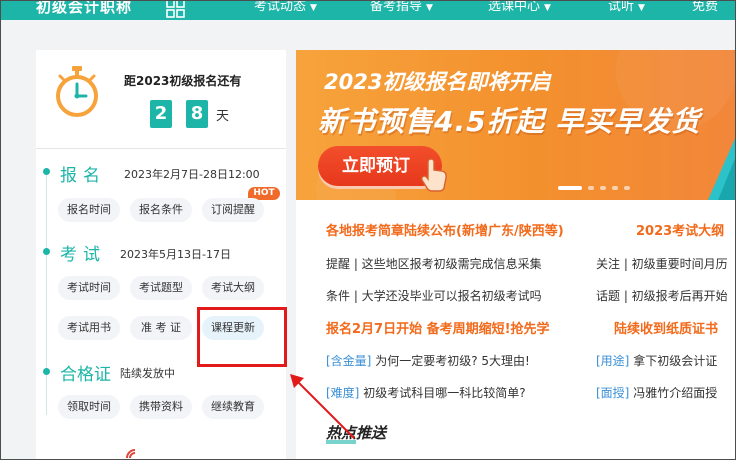 This screenshot has width=736, height=460. Describe the element at coordinates (613, 361) in the screenshot. I see `news-tag: [用途]` at that location.